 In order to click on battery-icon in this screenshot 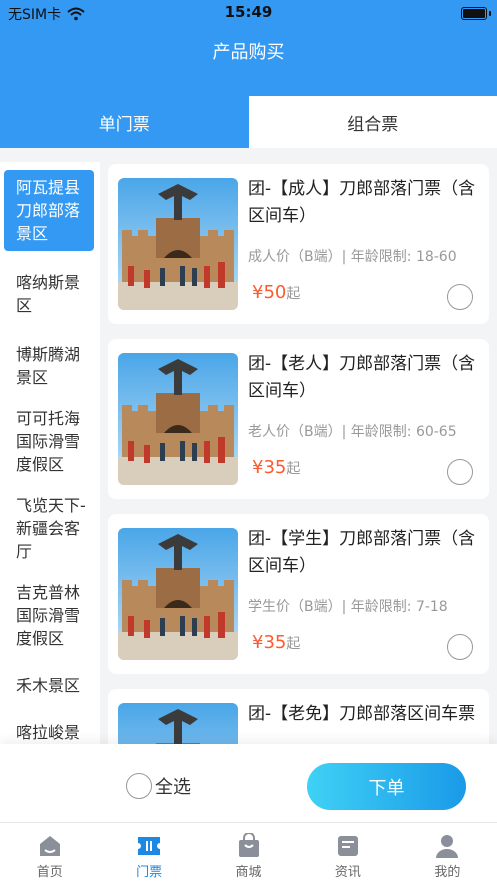, I will do `click(474, 13)`.